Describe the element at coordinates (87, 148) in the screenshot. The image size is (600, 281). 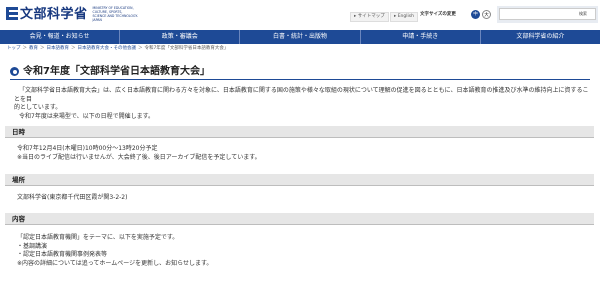
I see `date-line: 令和7年12月4日(木曜日)10時00分～13時20分予定` at that location.